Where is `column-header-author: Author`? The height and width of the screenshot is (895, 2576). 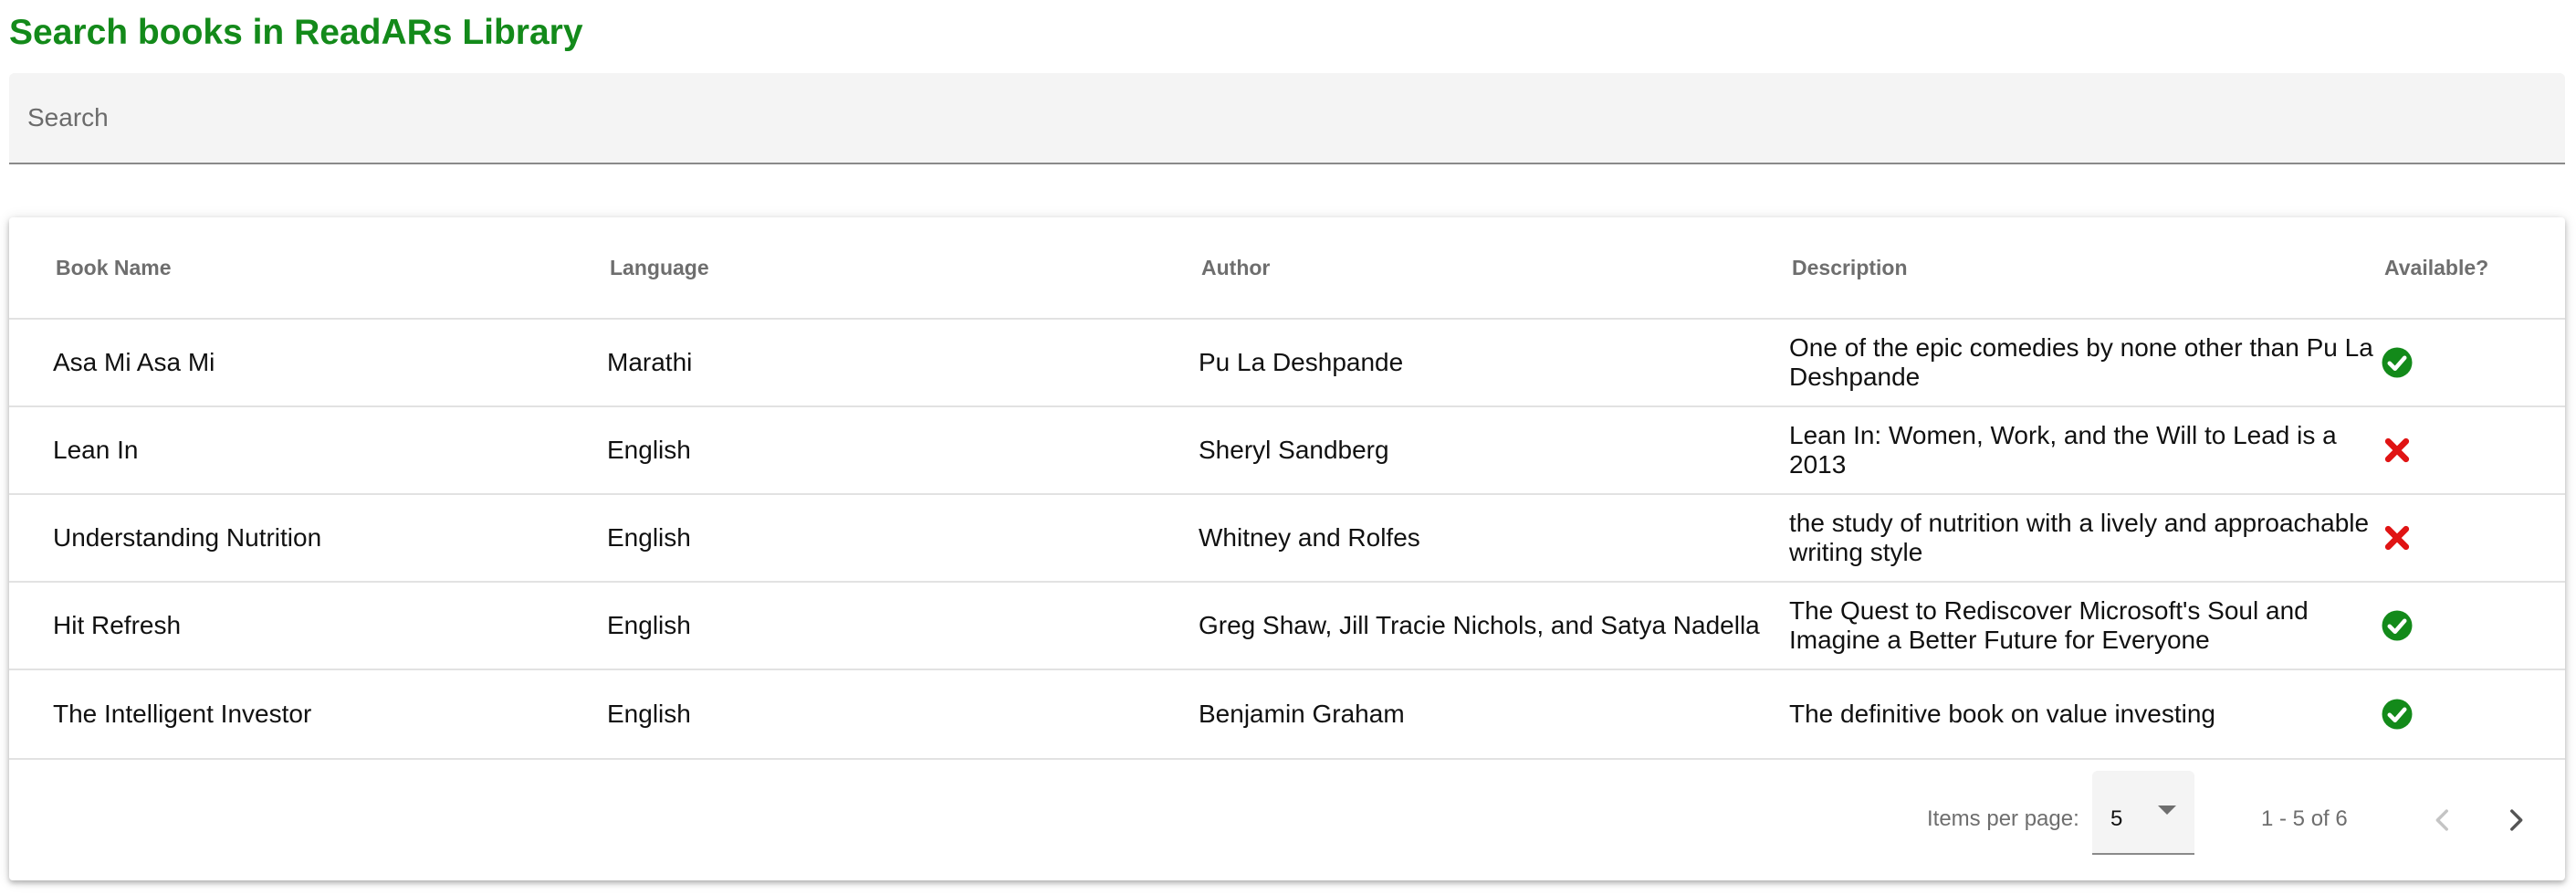
column-header-author: Author is located at coordinates (1493, 267).